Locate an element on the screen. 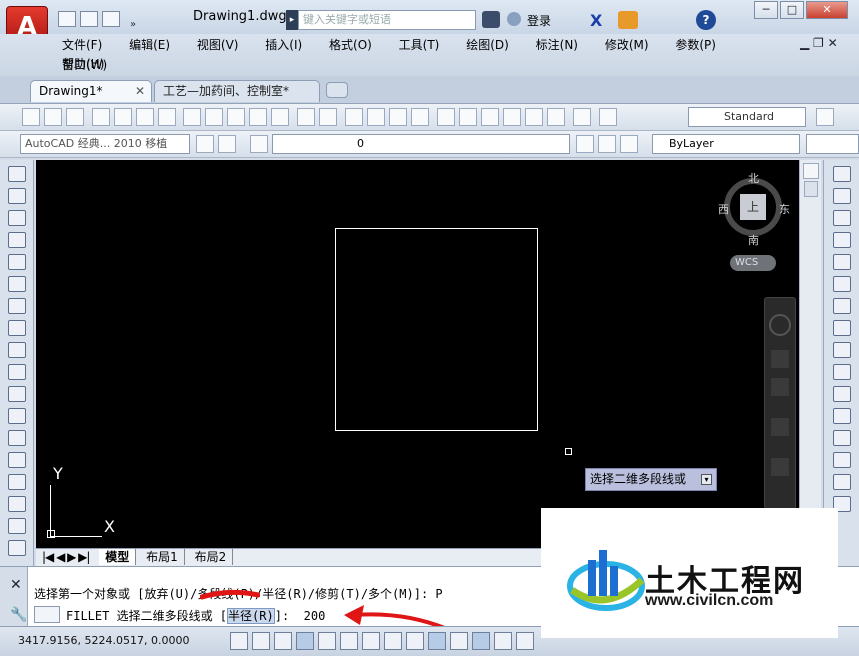  menu-edit: 编辑(E) is located at coordinates (149, 45).